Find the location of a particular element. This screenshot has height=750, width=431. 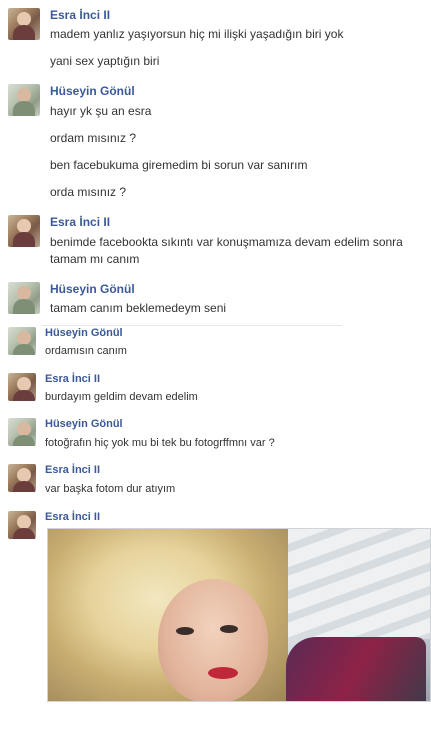

message-text: ordam mısınız ? is located at coordinates (93, 138).